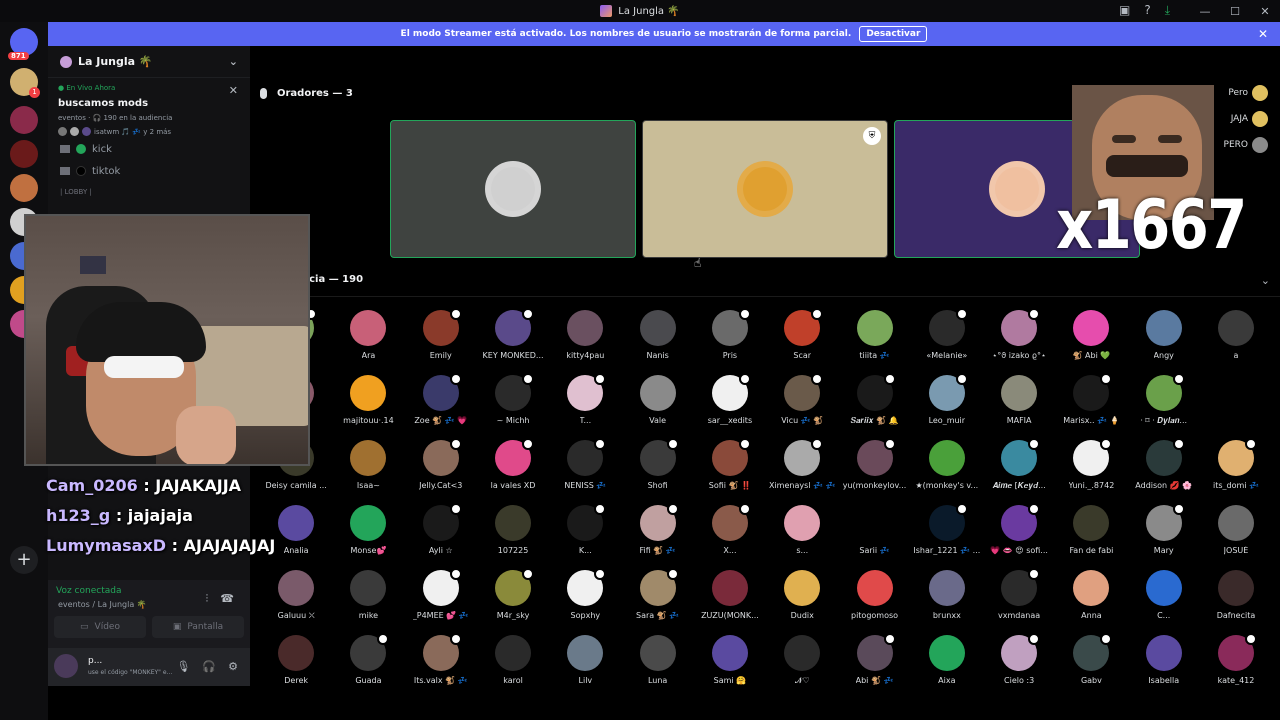 Image resolution: width=1280 pixels, height=720 pixels. What do you see at coordinates (1091, 471) in the screenshot?
I see `audience-member: Yuni._.8742` at bounding box center [1091, 471].